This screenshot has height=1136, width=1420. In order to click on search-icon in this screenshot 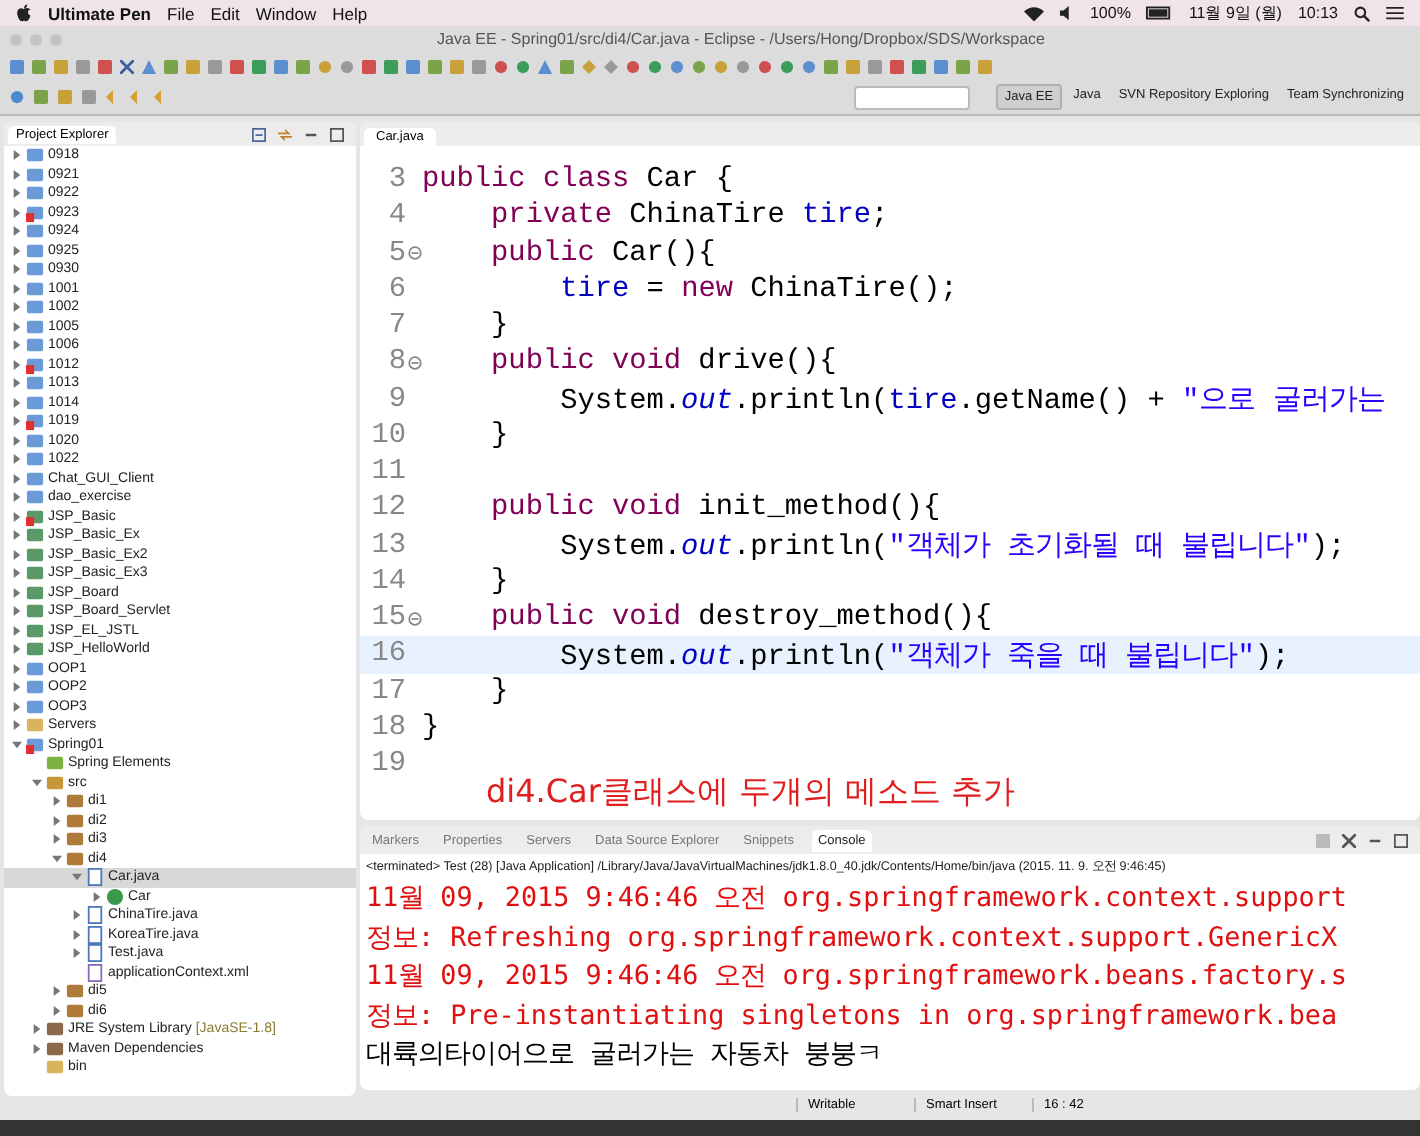, I will do `click(1362, 13)`.